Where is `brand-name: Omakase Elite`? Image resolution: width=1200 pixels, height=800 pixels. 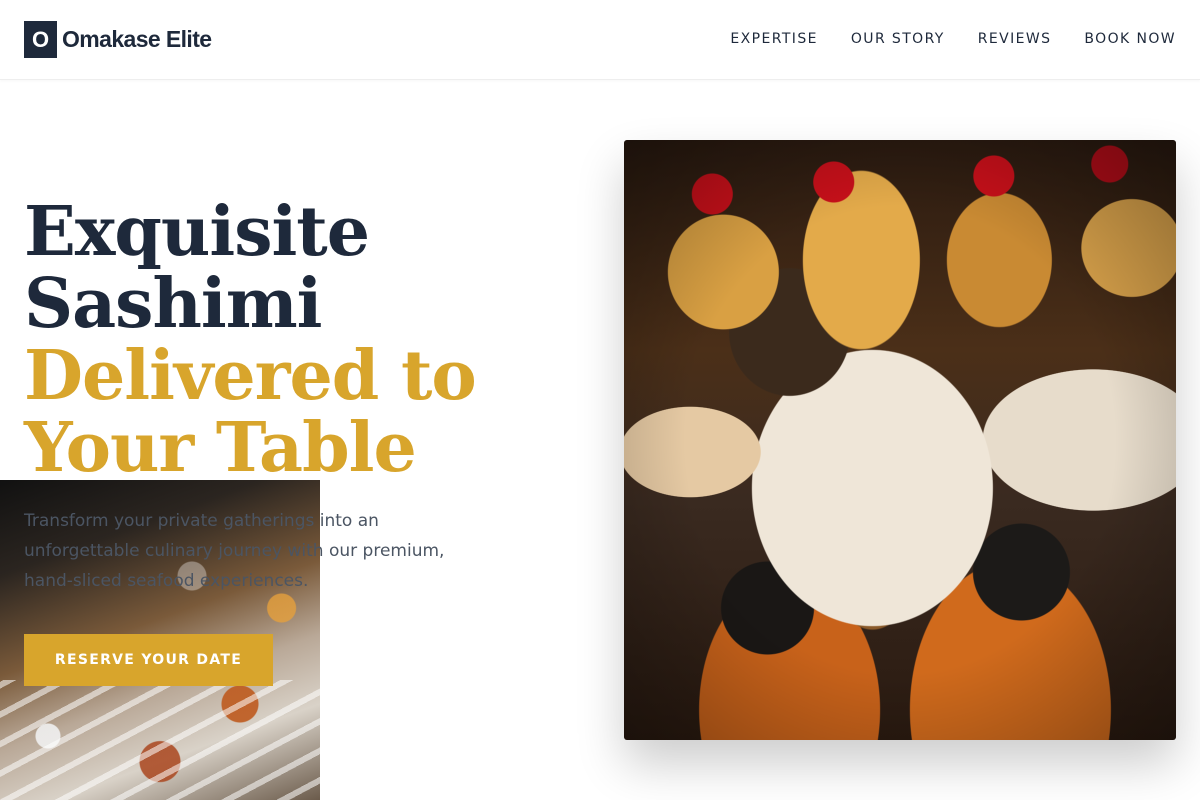 brand-name: Omakase Elite is located at coordinates (137, 39).